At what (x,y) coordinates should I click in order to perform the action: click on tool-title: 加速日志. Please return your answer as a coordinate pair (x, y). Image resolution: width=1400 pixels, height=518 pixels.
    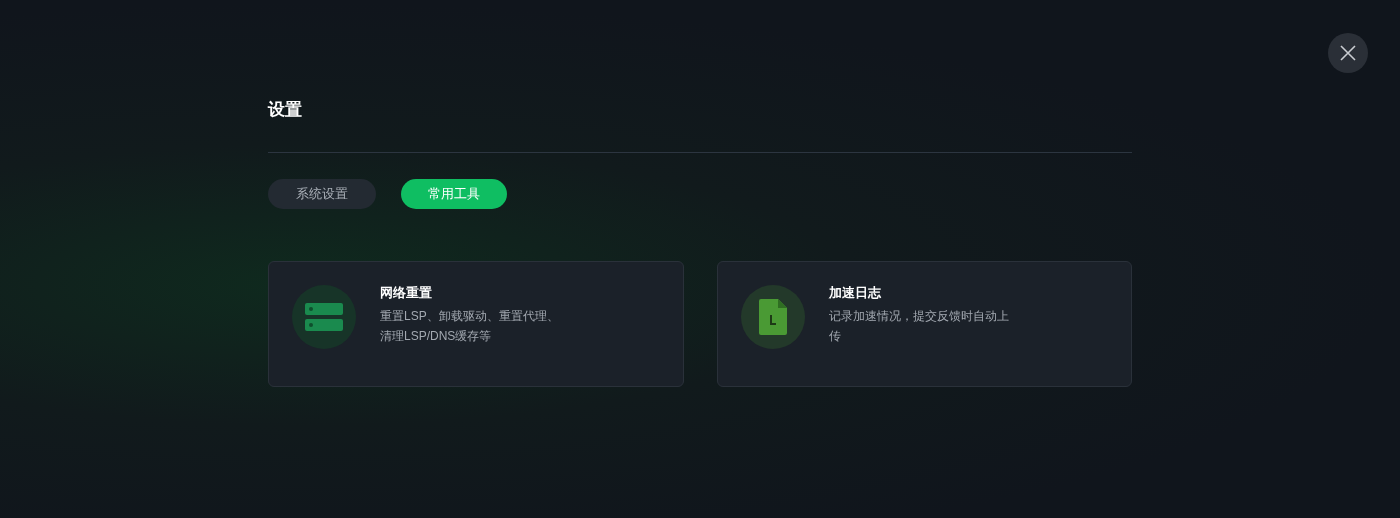
    Looking at the image, I should click on (855, 293).